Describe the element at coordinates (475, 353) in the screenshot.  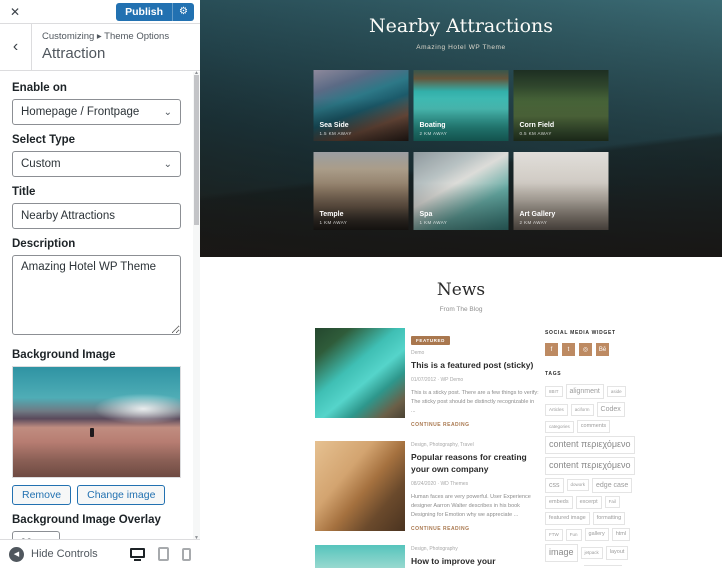
I see `post-categories: Demo` at that location.